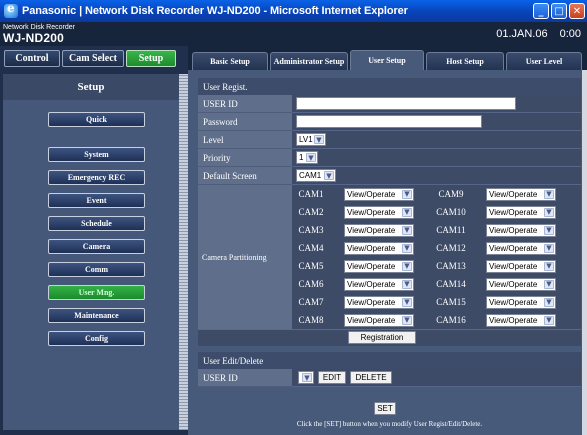  I want to click on mode-tabs: Control Cam Select Setup, so click(94, 58).